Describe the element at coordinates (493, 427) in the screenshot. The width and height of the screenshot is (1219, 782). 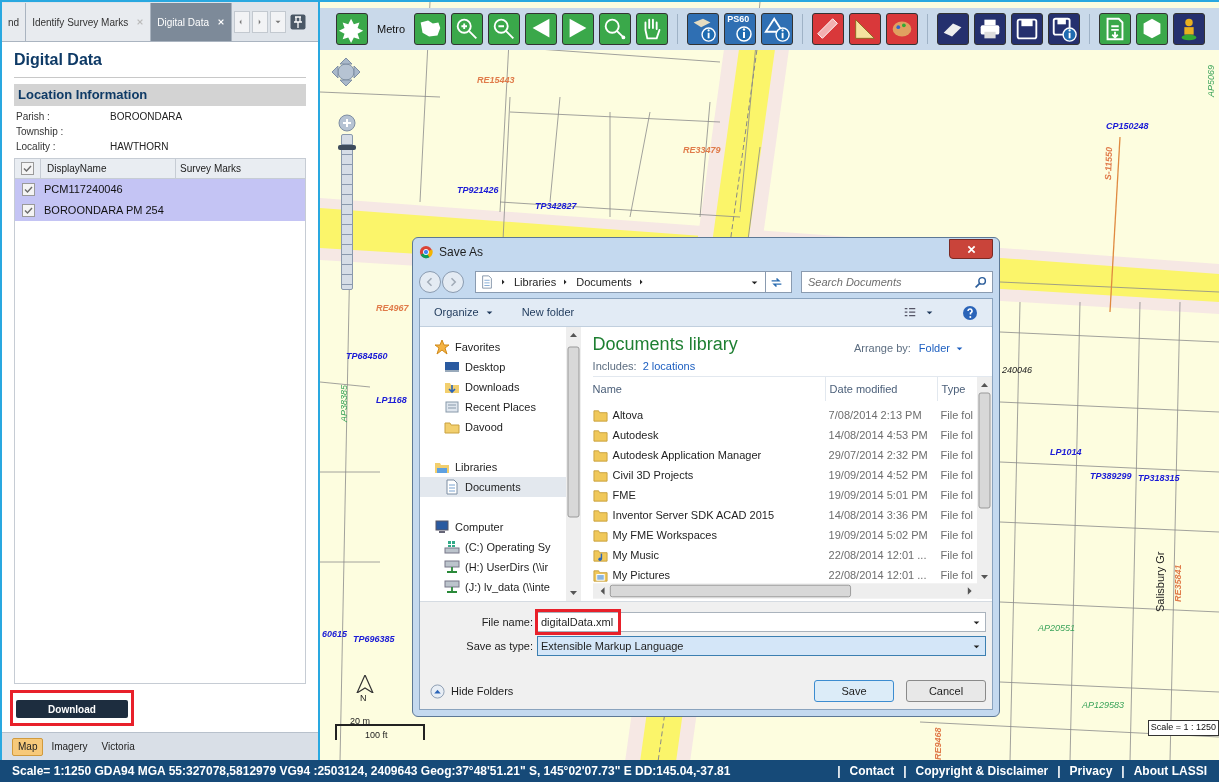
I see `nav-item: Davood` at that location.